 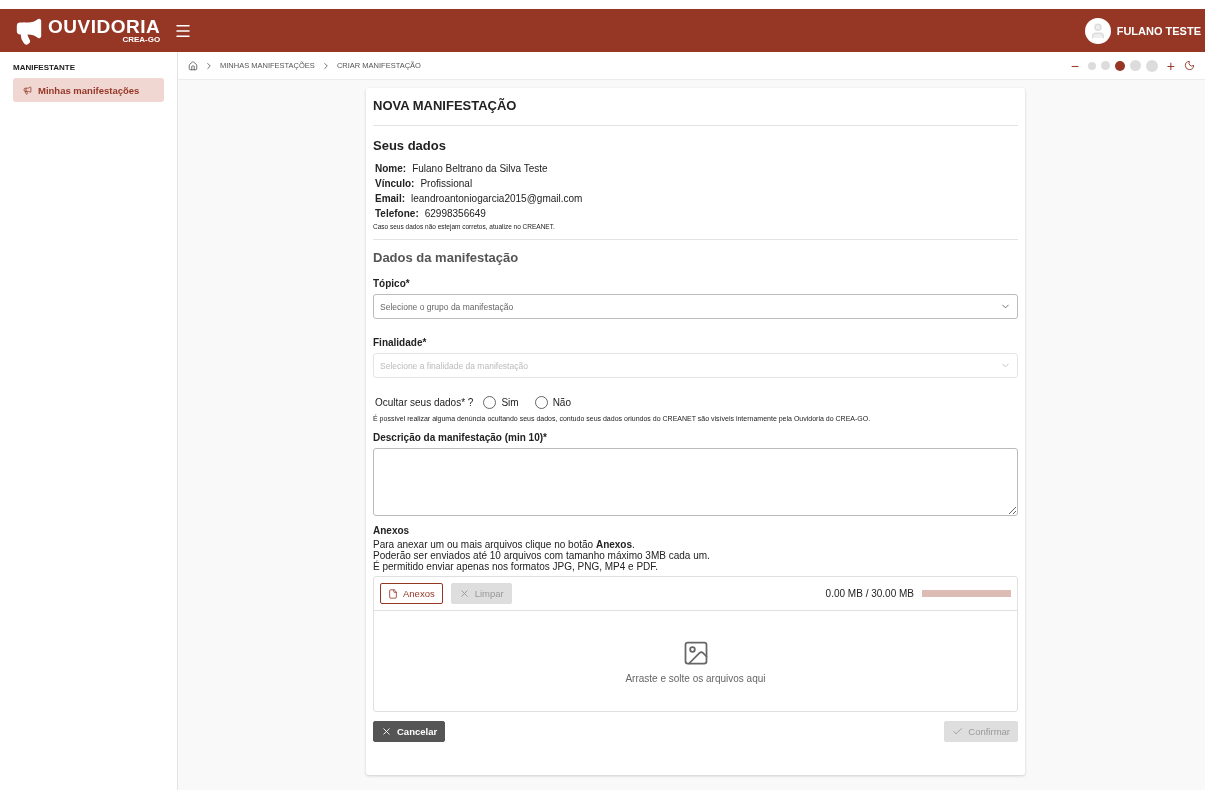 What do you see at coordinates (141, 40) in the screenshot?
I see `logo-subtitle: CREA-GO` at bounding box center [141, 40].